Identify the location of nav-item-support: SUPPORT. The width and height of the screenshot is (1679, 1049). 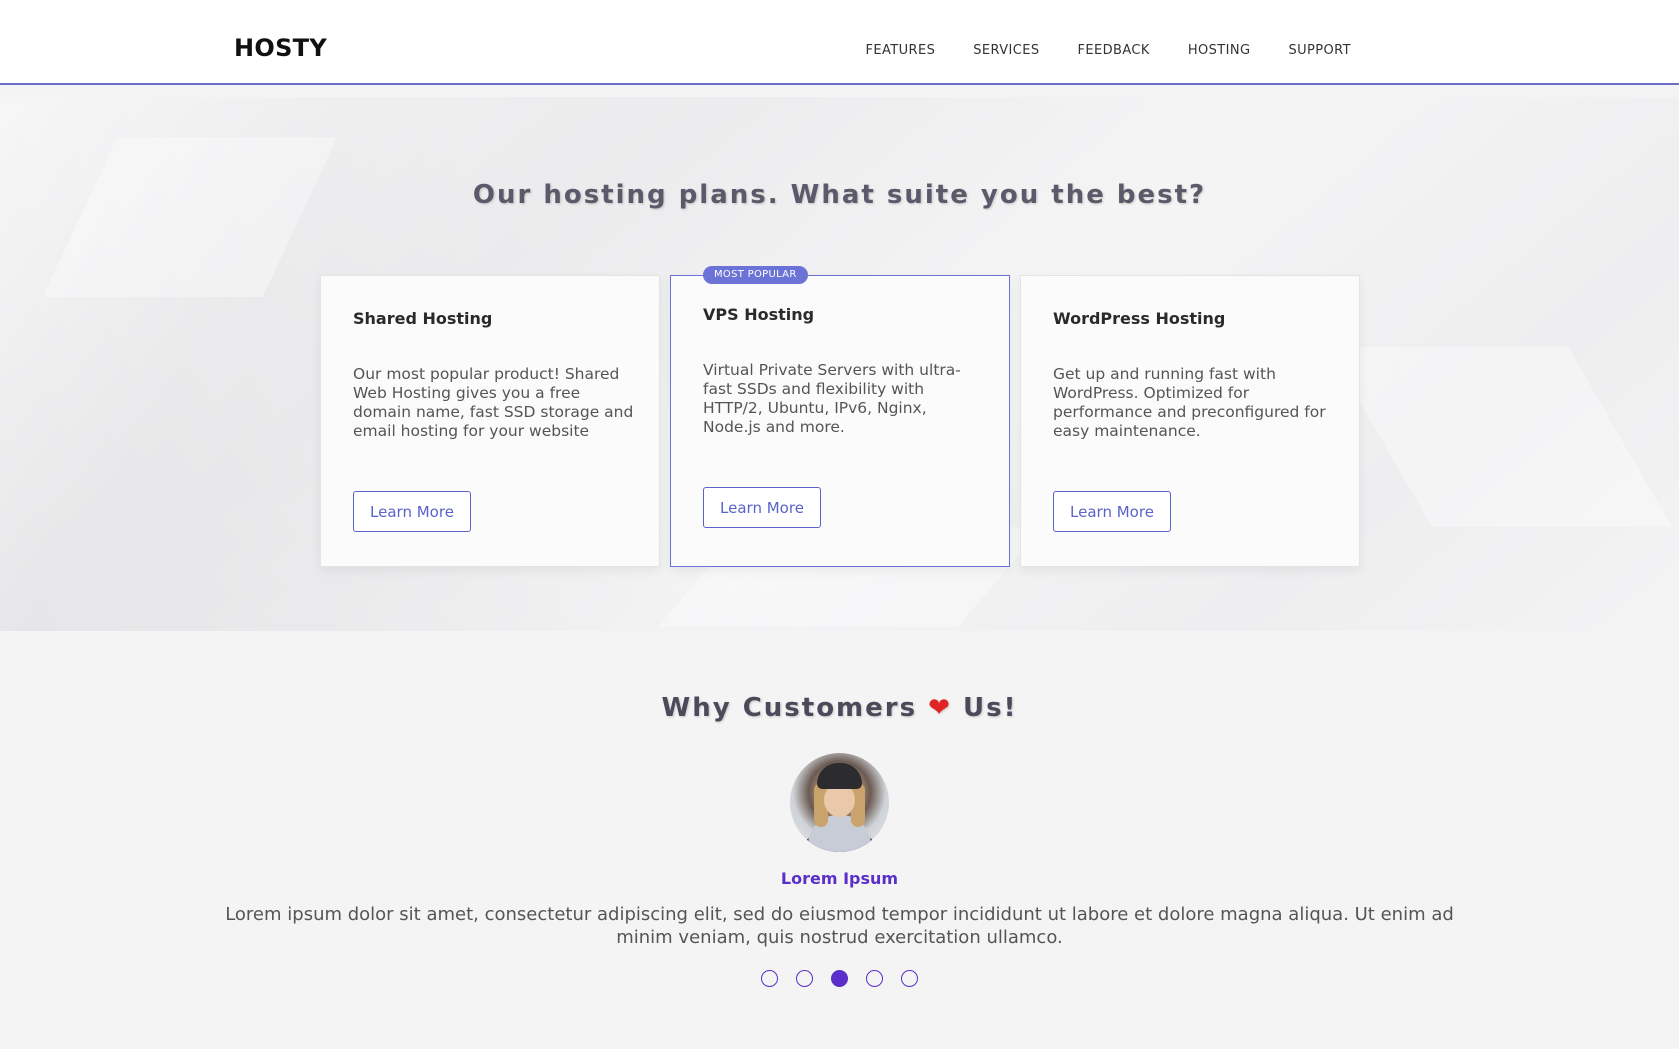
(1319, 50).